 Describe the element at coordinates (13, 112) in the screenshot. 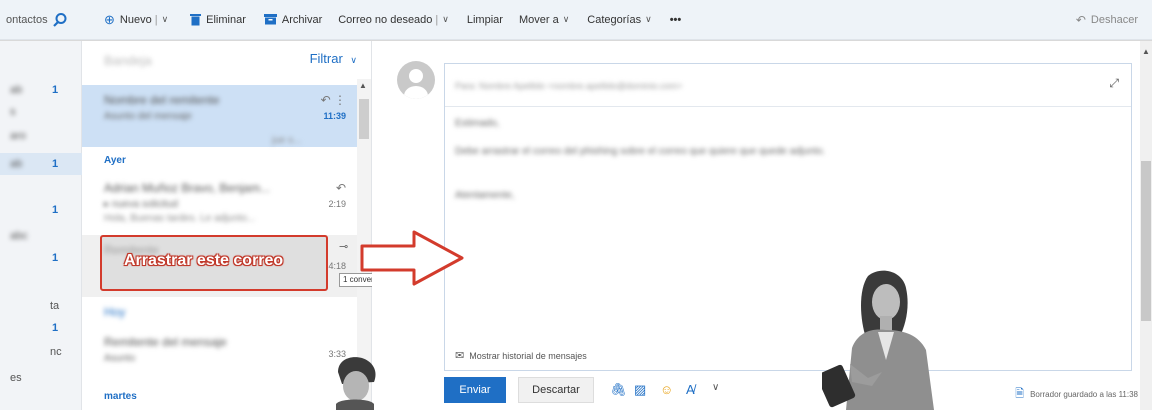

I see `folder-name: s` at that location.